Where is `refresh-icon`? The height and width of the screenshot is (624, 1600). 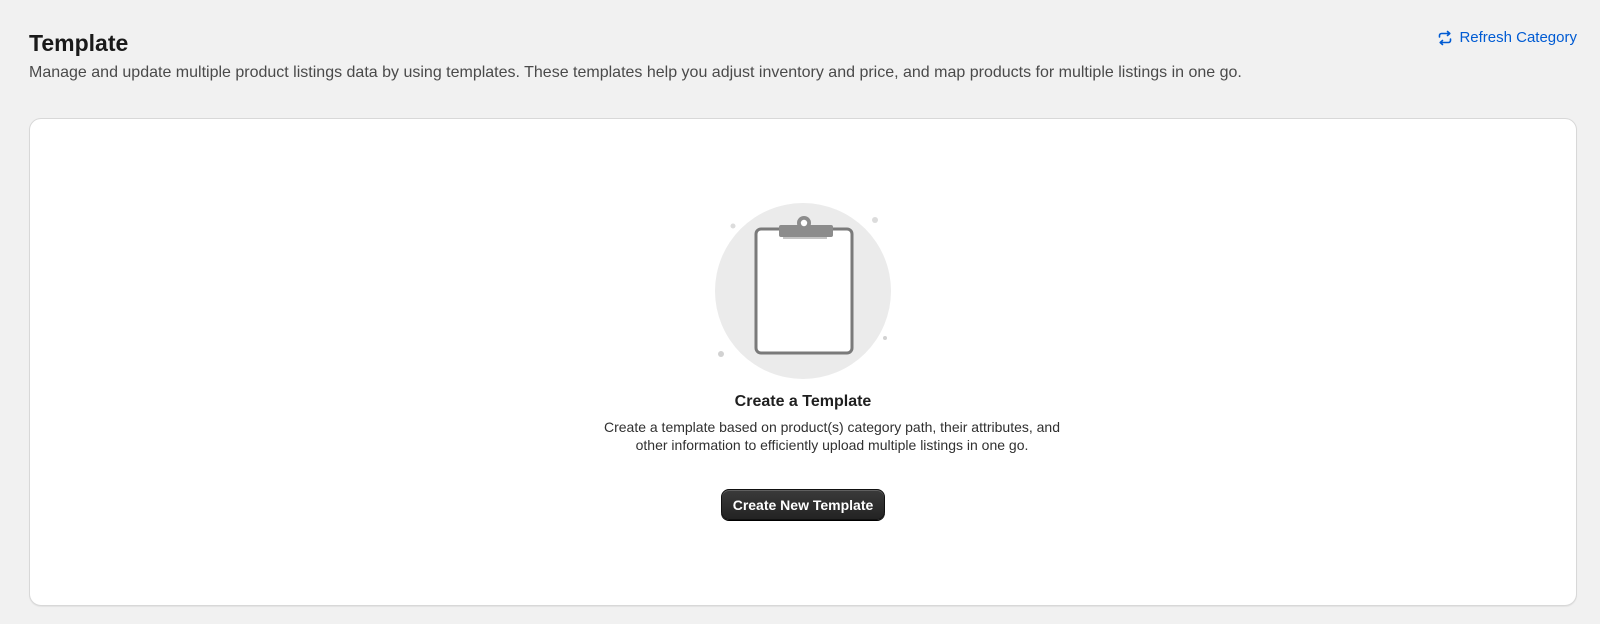 refresh-icon is located at coordinates (1445, 38).